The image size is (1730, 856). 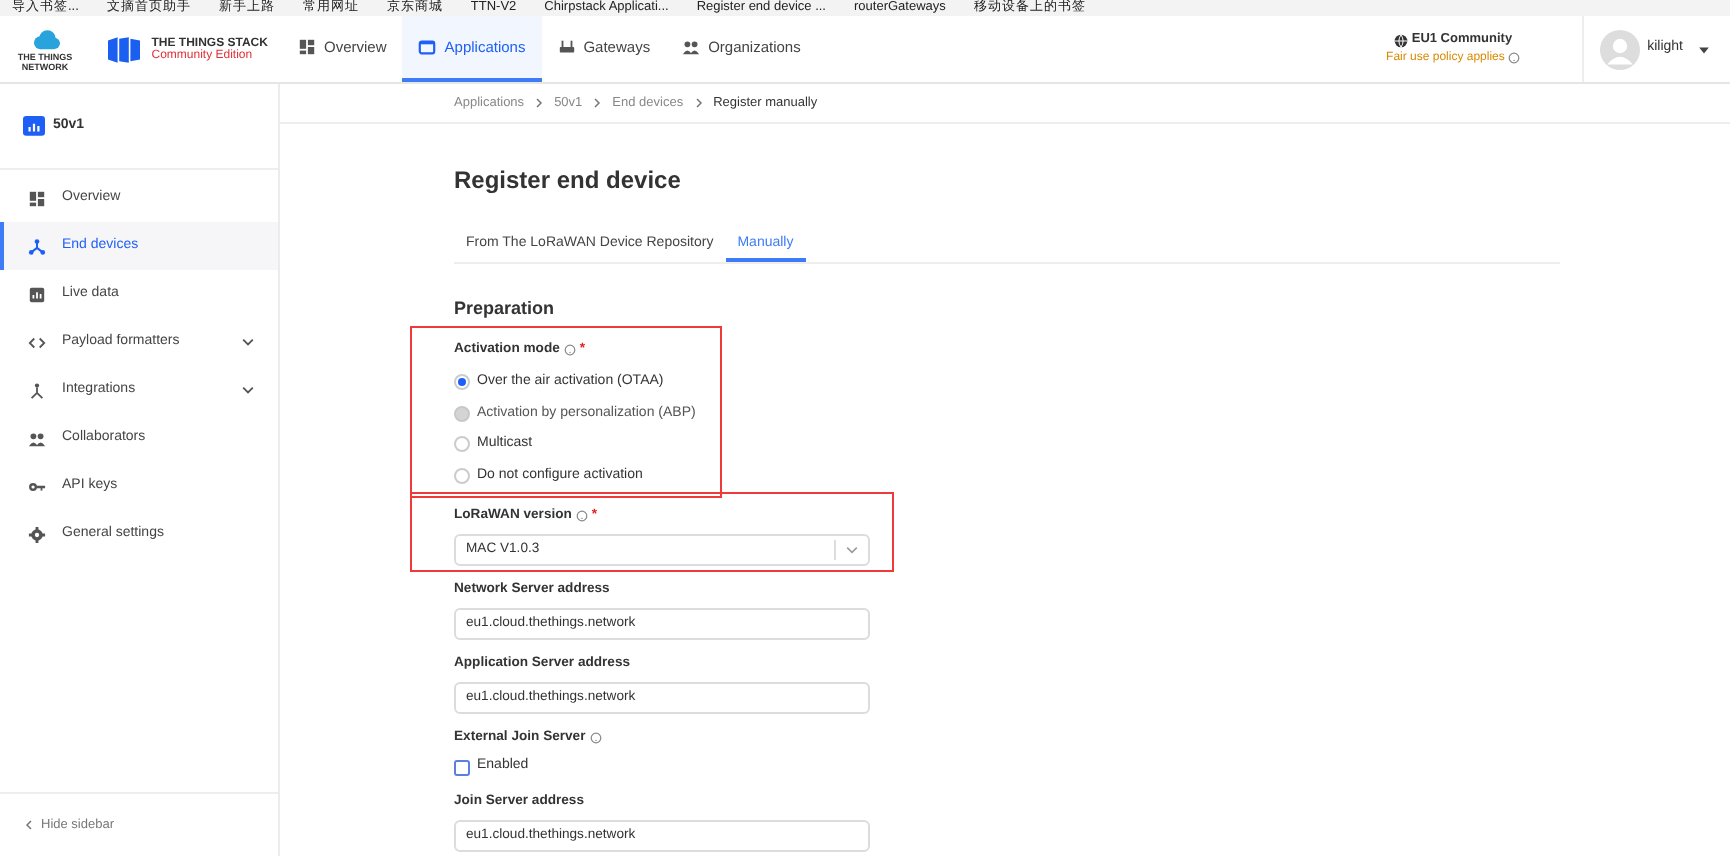 What do you see at coordinates (29, 825) in the screenshot?
I see `chevron-left-icon` at bounding box center [29, 825].